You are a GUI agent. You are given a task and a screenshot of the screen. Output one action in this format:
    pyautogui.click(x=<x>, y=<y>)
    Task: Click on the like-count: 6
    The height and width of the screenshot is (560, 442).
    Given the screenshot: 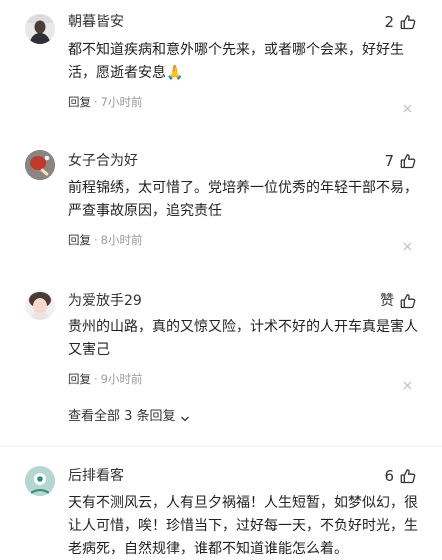 What is the action you would take?
    pyautogui.click(x=389, y=476)
    